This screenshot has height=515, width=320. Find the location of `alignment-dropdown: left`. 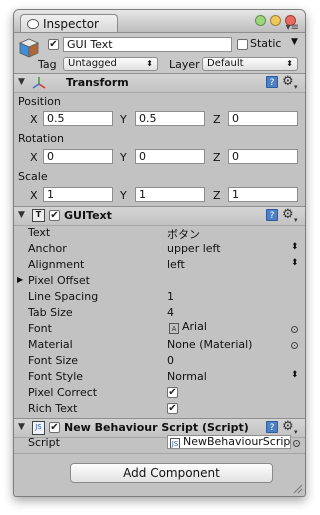

alignment-dropdown: left is located at coordinates (176, 264).